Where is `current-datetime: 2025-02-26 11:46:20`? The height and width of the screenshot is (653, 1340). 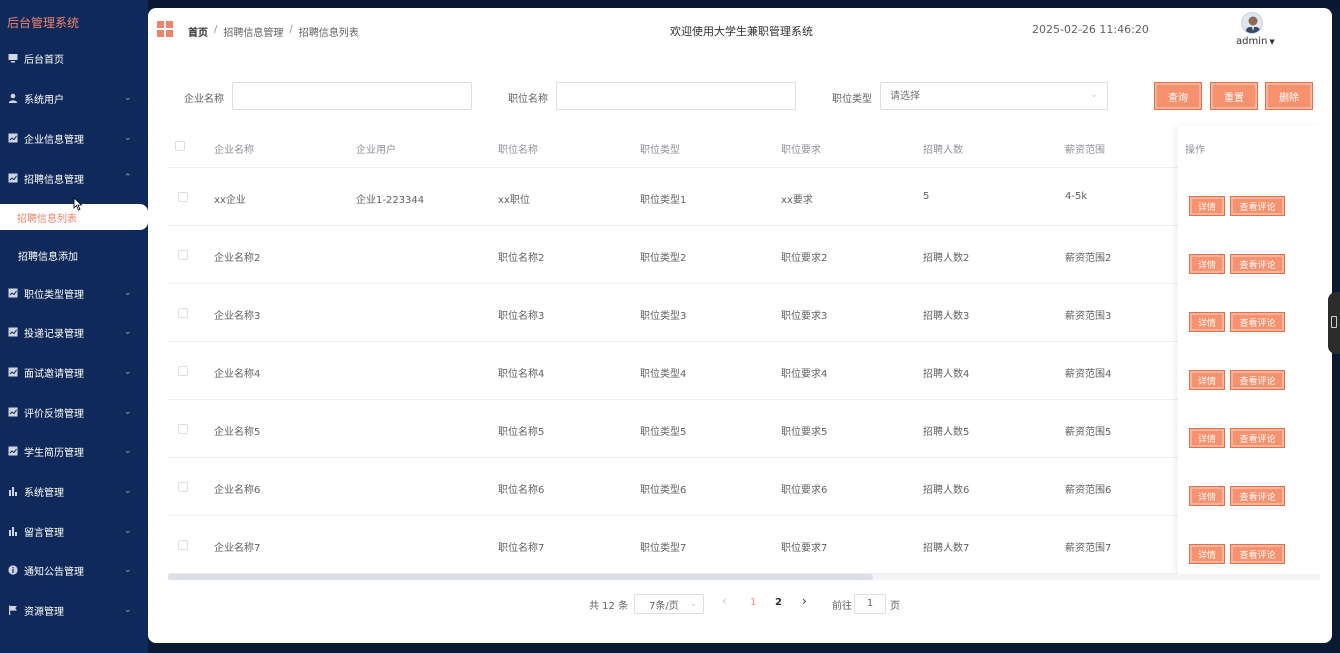
current-datetime: 2025-02-26 11:46:20 is located at coordinates (1090, 29).